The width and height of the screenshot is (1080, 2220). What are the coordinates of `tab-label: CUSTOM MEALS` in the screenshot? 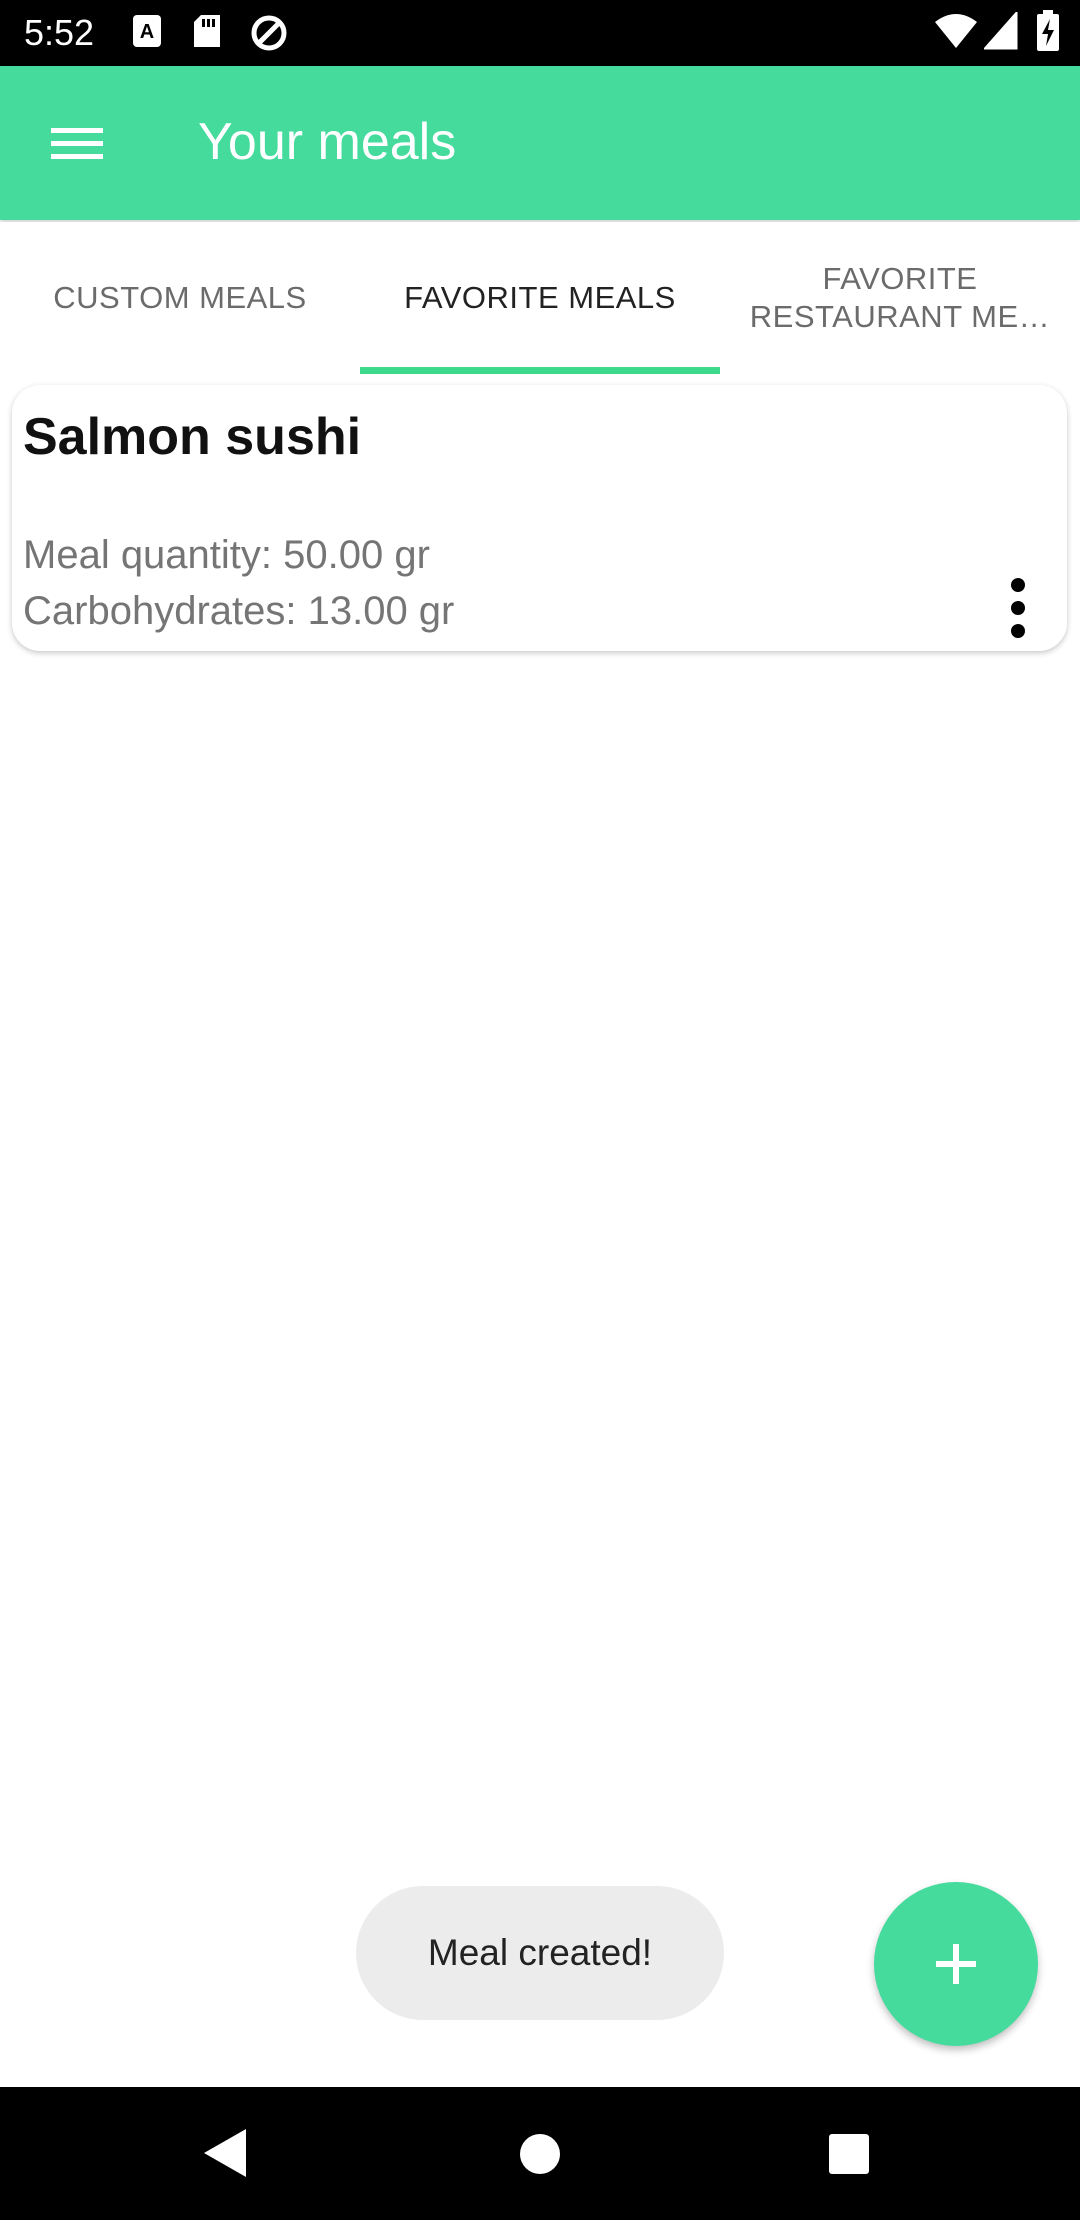 It's located at (180, 297).